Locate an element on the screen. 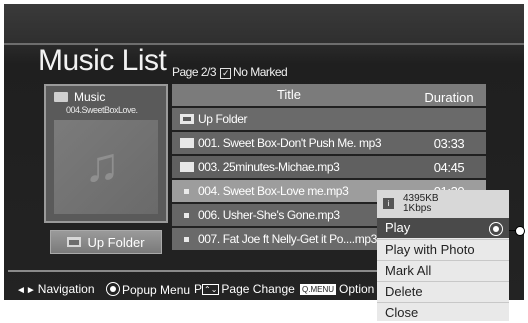  selected-radio-icon is located at coordinates (496, 229).